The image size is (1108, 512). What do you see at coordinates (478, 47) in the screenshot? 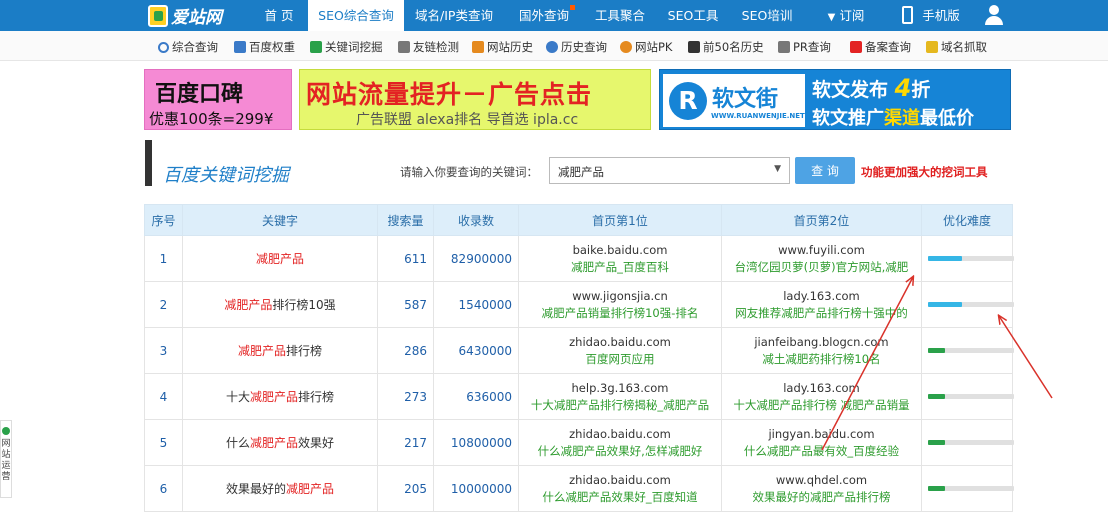
I see `chart-icon` at bounding box center [478, 47].